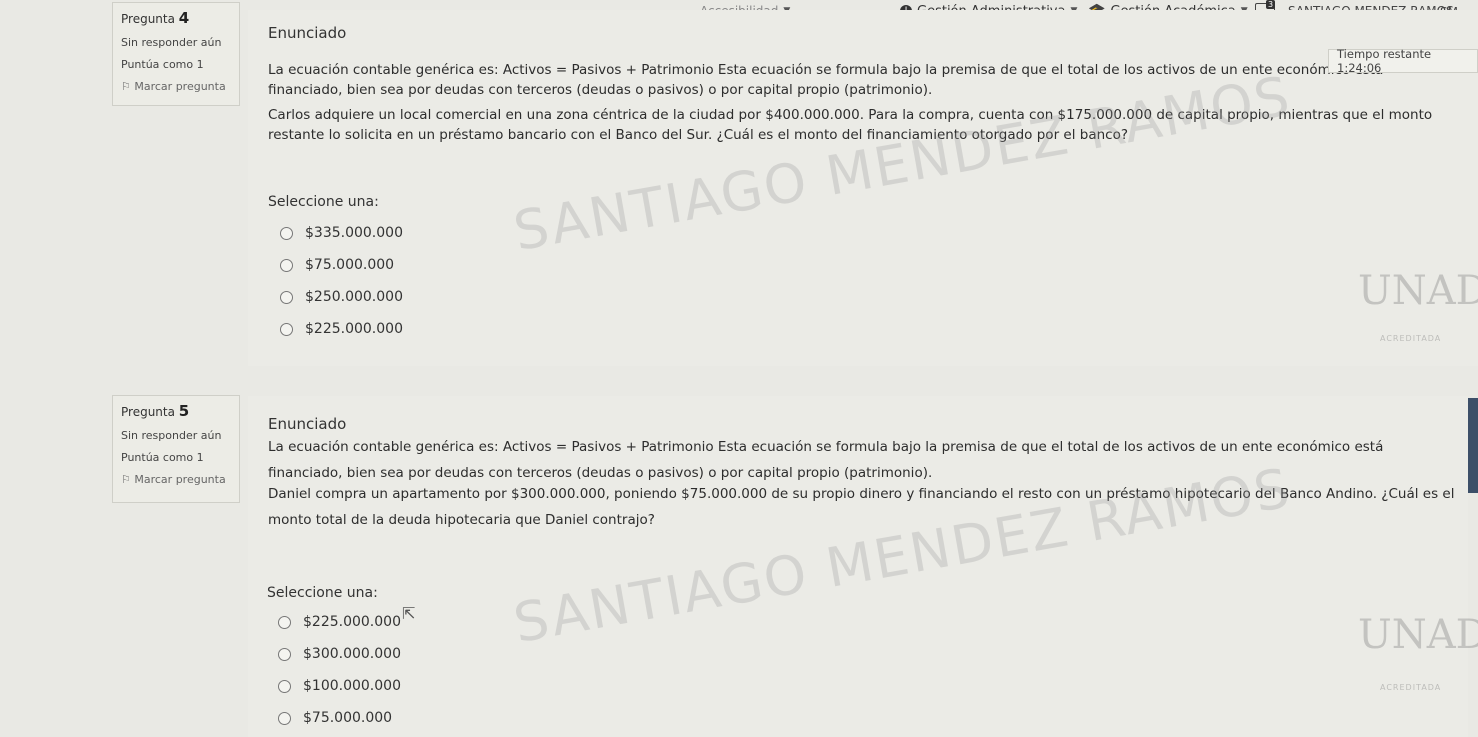  I want to click on answer-option-label: $100.000.000, so click(352, 686).